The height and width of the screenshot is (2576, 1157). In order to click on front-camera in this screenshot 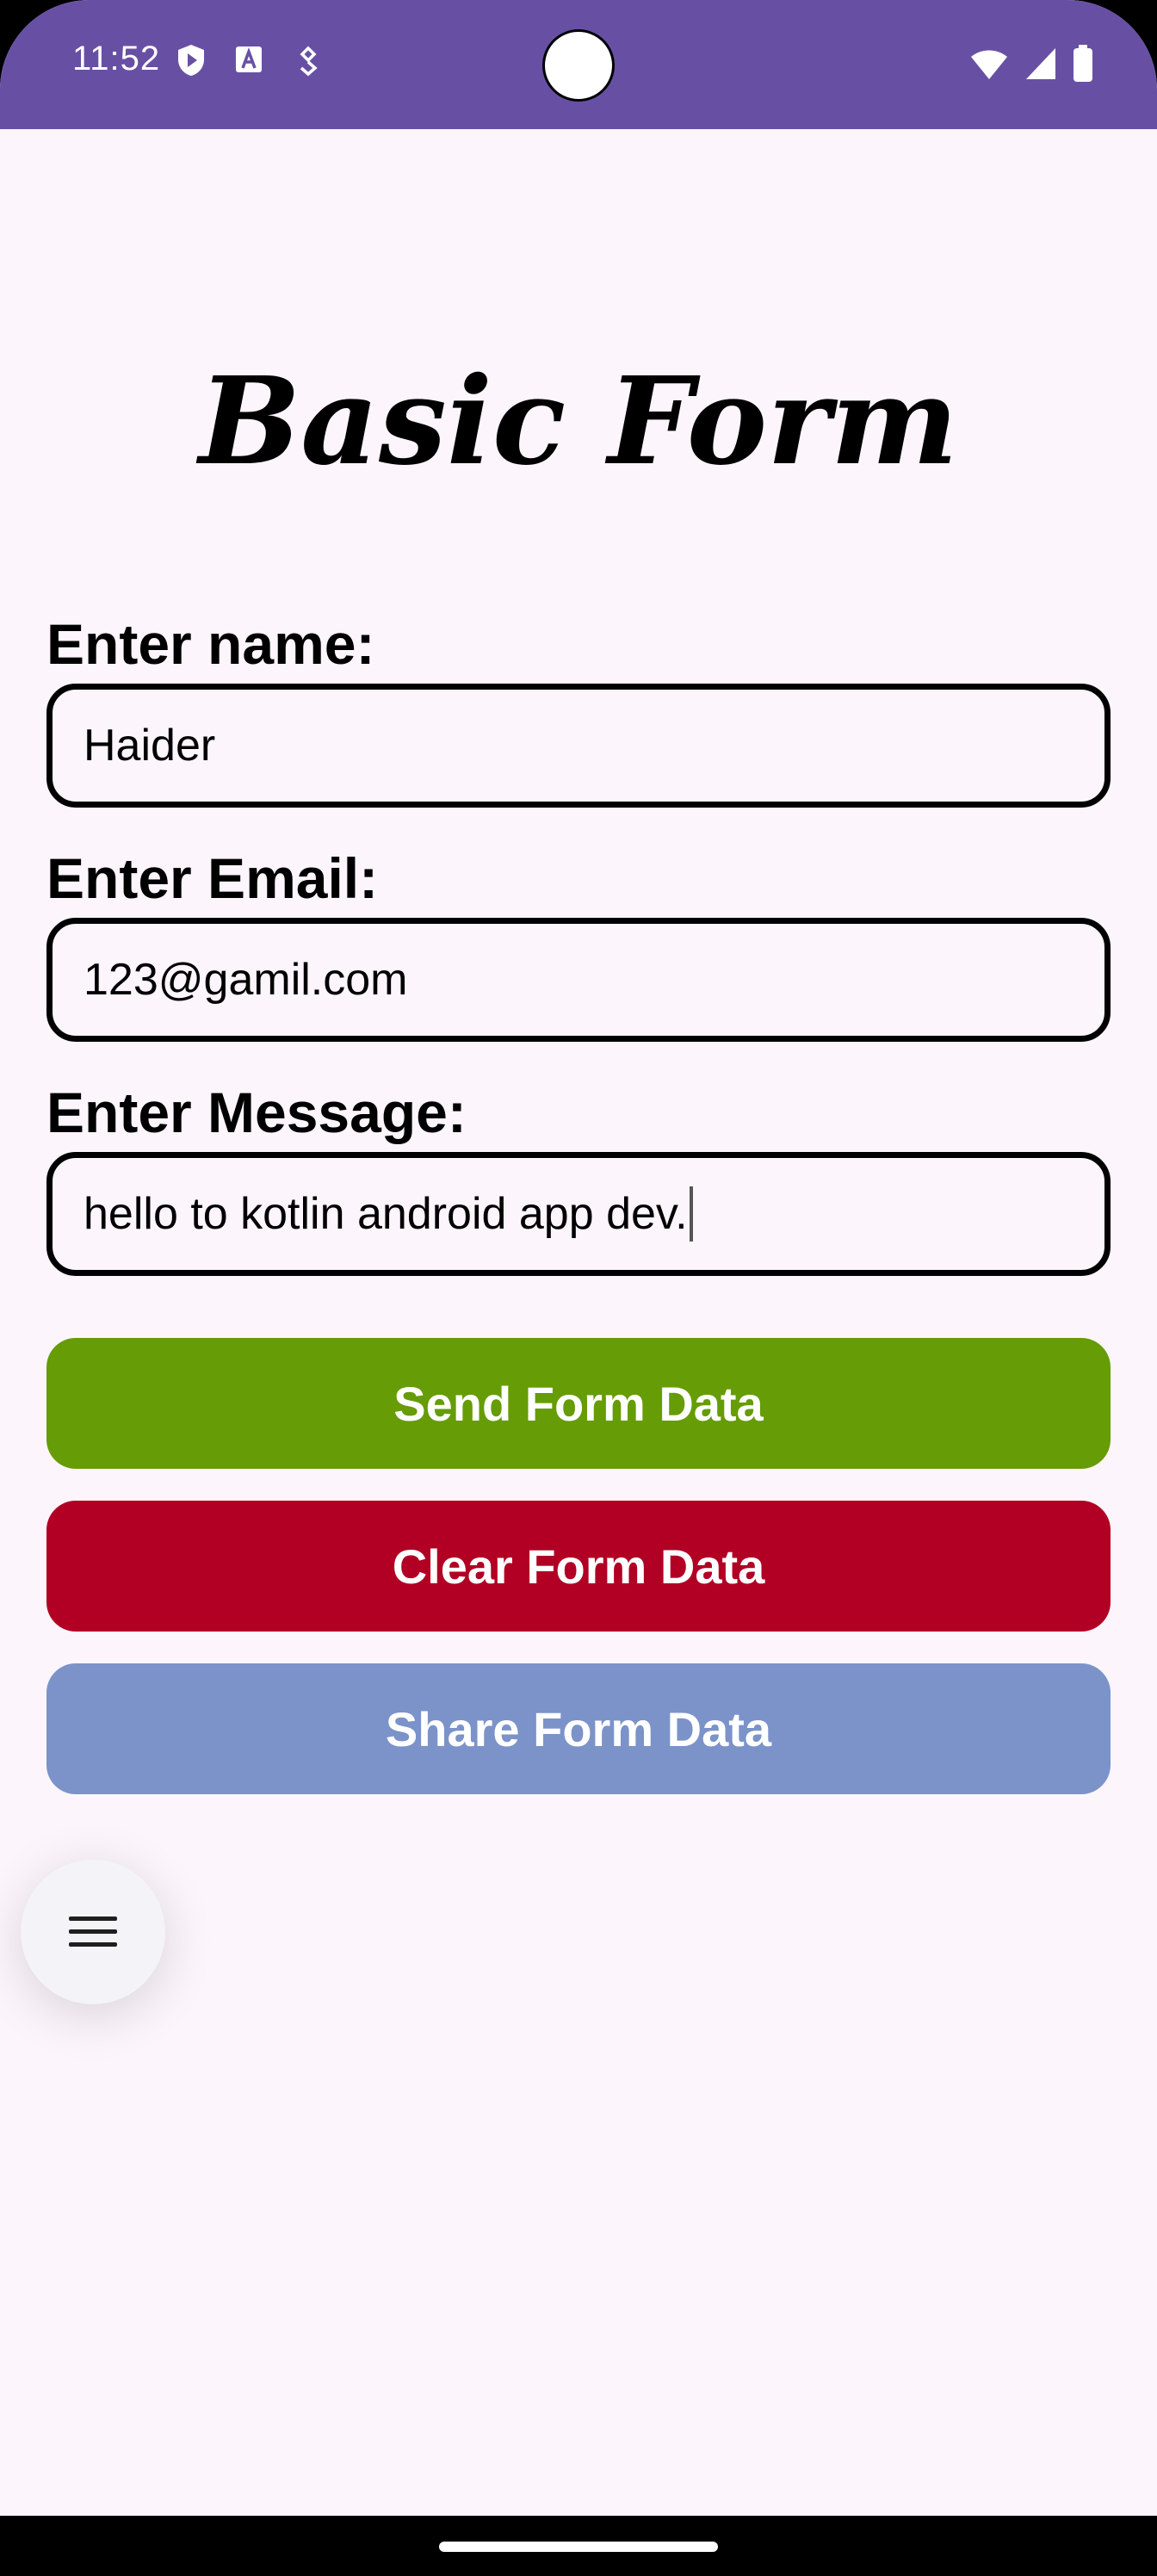, I will do `click(579, 65)`.